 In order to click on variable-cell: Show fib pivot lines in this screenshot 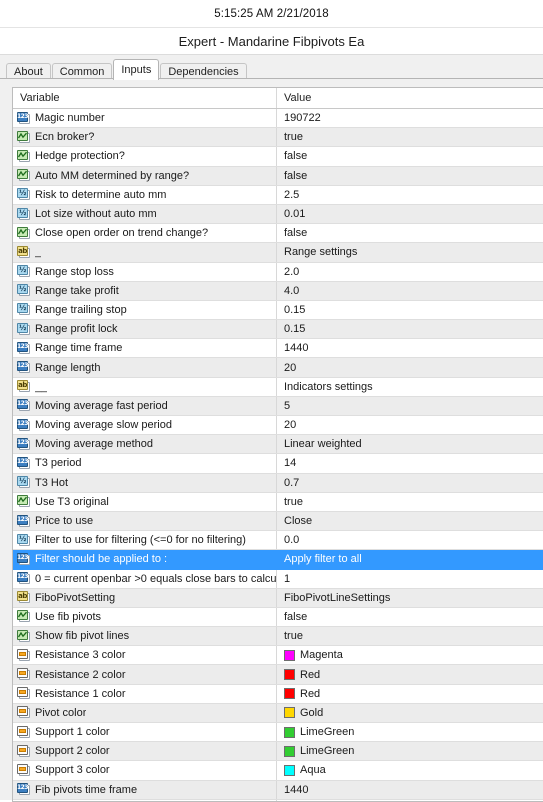, I will do `click(145, 636)`.